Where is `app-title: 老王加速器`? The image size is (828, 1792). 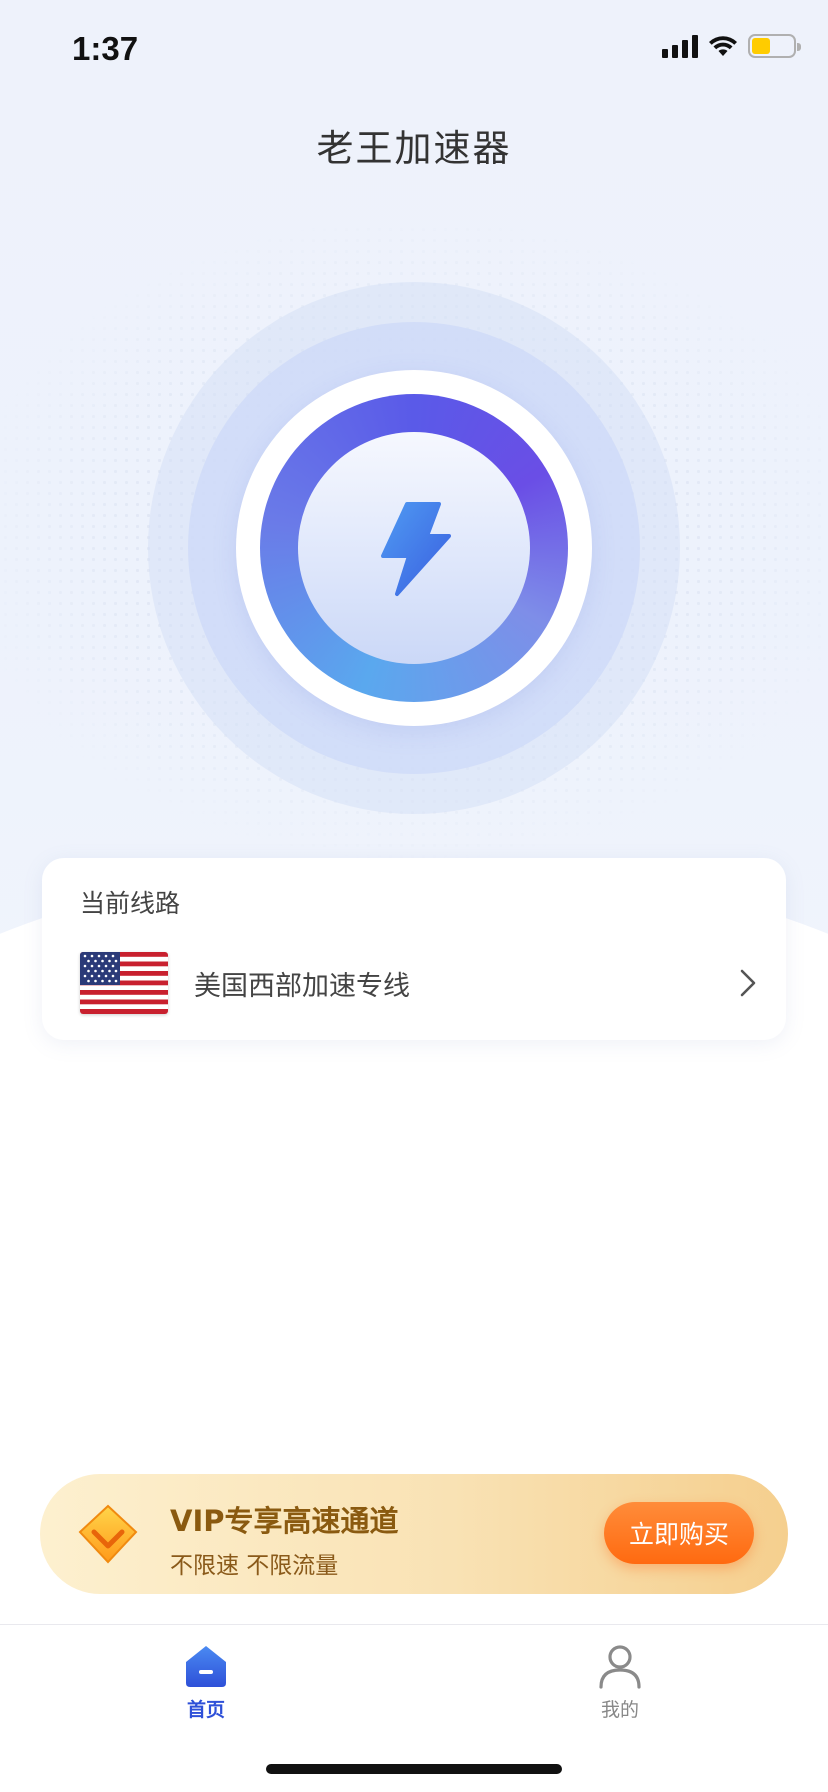
app-title: 老王加速器 is located at coordinates (414, 148).